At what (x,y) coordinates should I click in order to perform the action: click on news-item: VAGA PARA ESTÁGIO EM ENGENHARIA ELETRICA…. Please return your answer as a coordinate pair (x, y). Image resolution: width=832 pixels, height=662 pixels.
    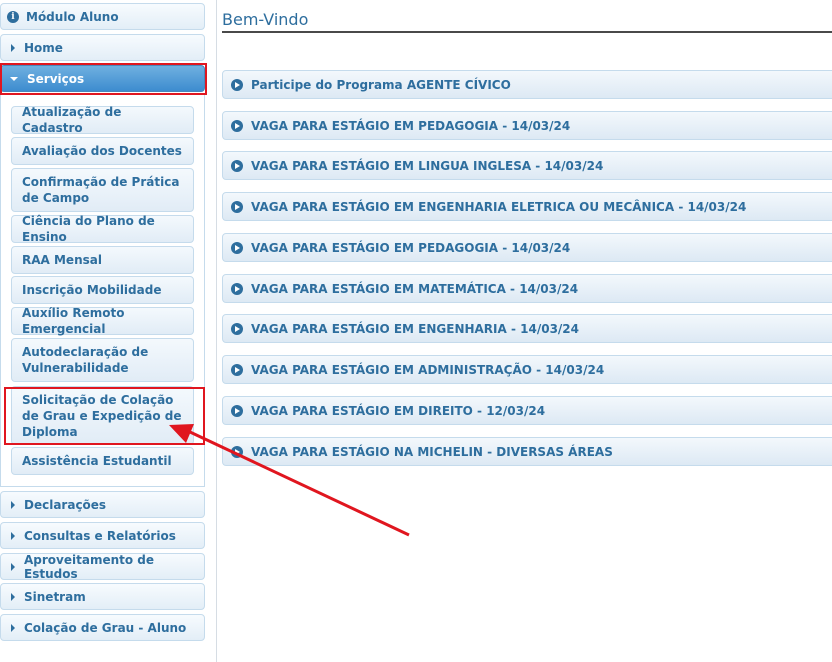
    Looking at the image, I should click on (527, 206).